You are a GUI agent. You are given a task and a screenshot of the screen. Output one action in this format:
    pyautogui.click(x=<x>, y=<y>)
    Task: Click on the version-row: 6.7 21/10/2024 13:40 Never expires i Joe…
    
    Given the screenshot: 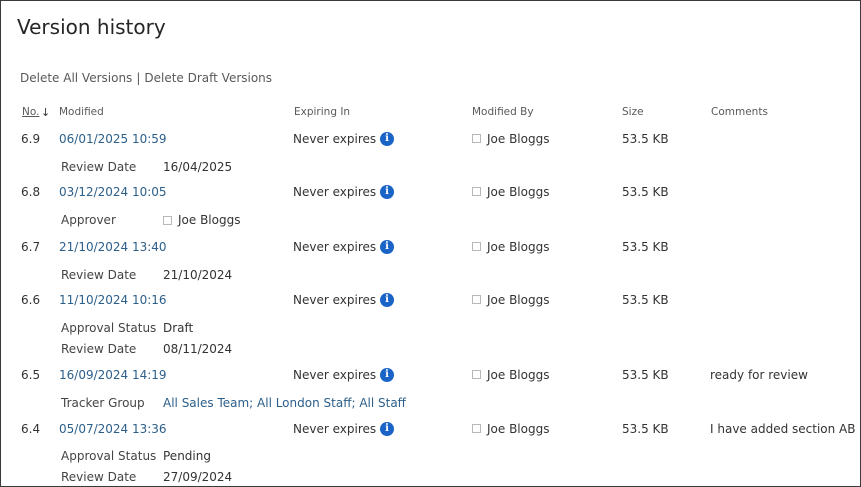 What is the action you would take?
    pyautogui.click(x=430, y=250)
    